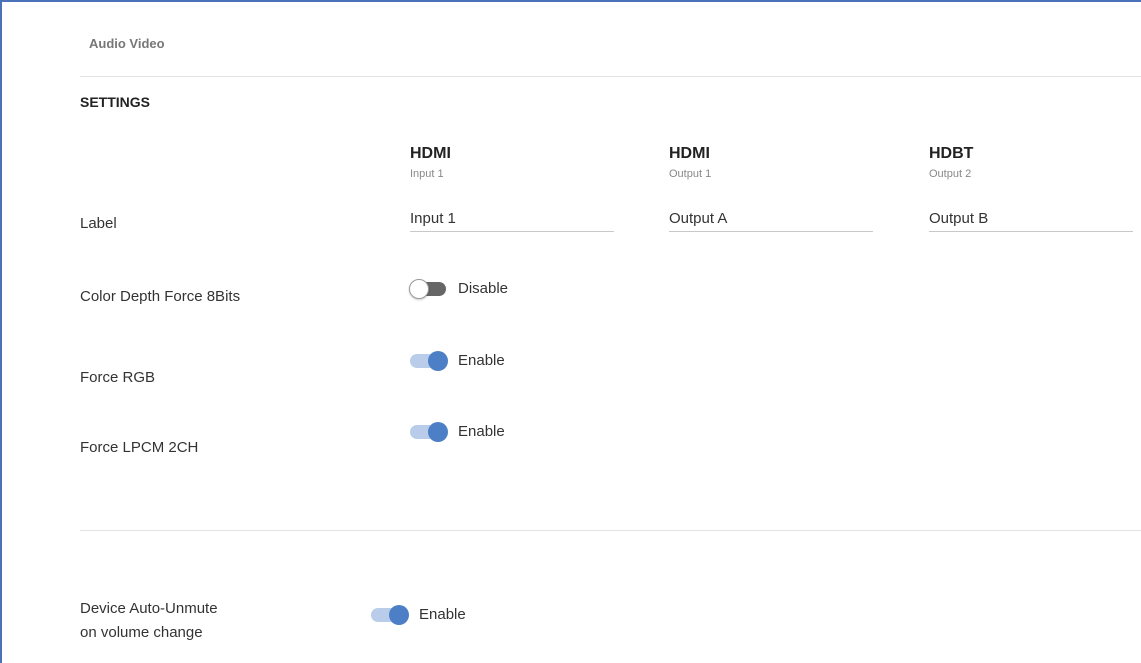  I want to click on row-label-color-depth: Color Depth Force 8Bits, so click(160, 296).